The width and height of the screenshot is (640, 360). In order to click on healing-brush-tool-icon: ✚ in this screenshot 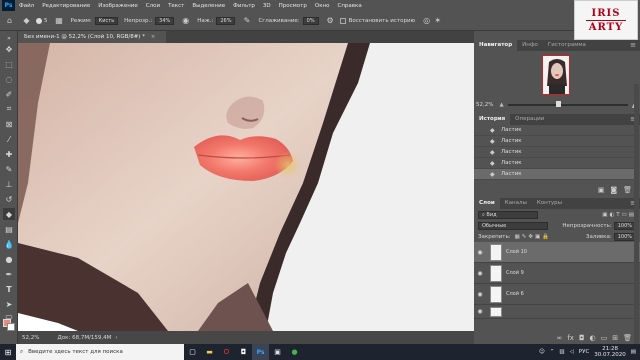, I will do `click(9, 154)`.